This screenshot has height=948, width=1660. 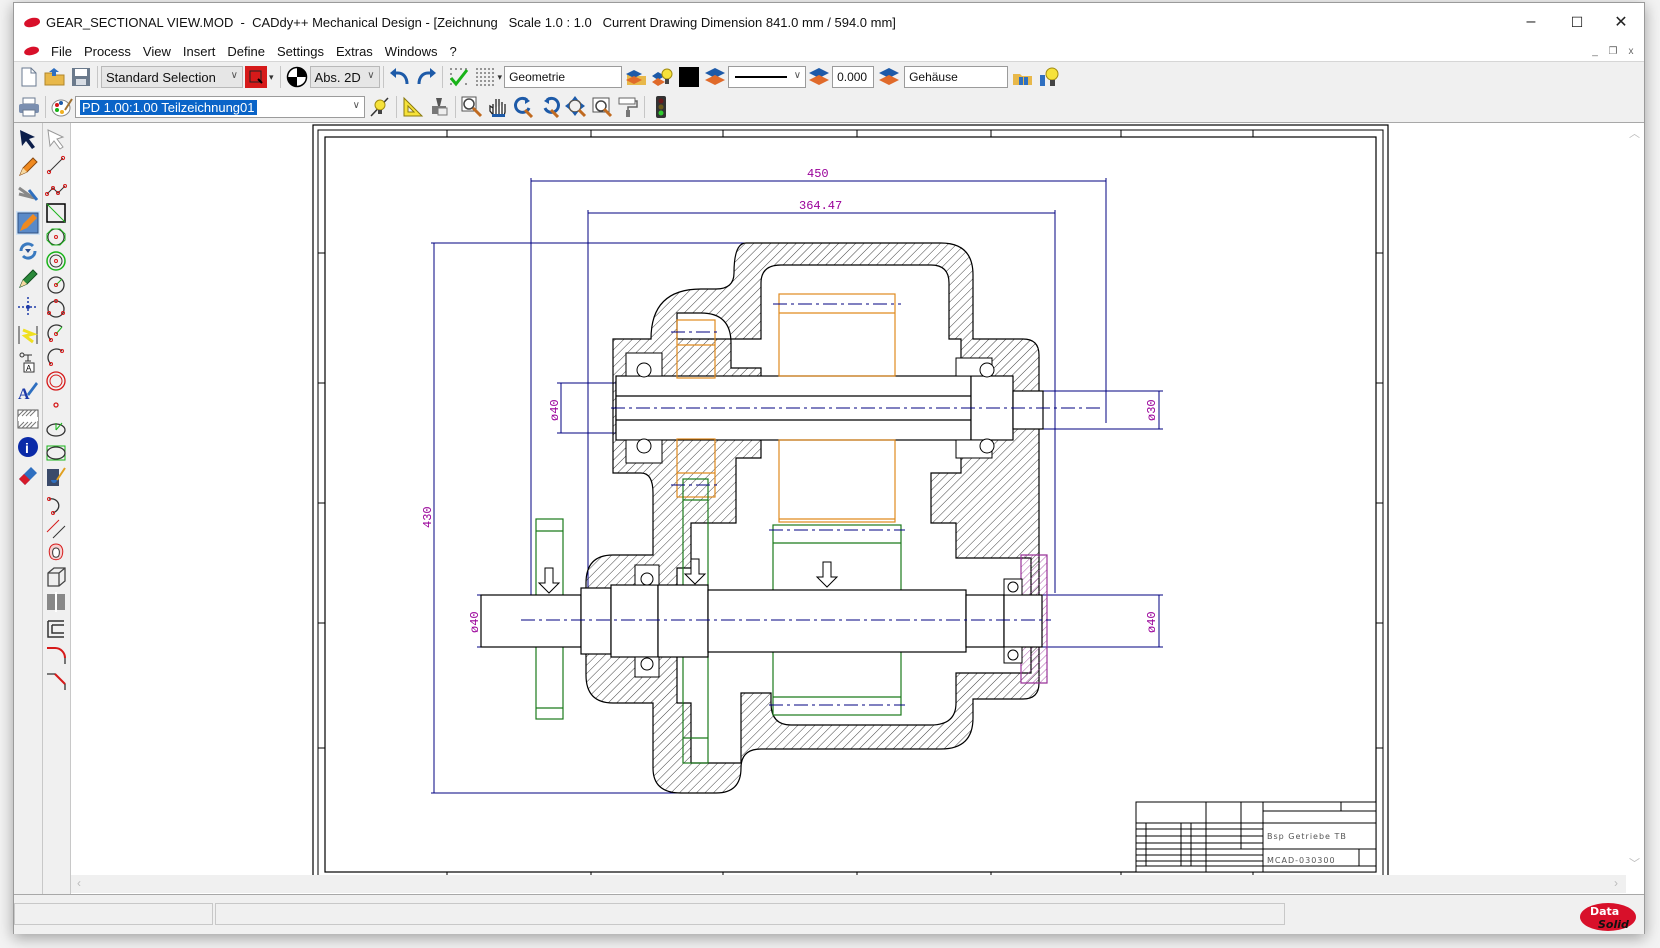 I want to click on menu-view: View, so click(x=157, y=51).